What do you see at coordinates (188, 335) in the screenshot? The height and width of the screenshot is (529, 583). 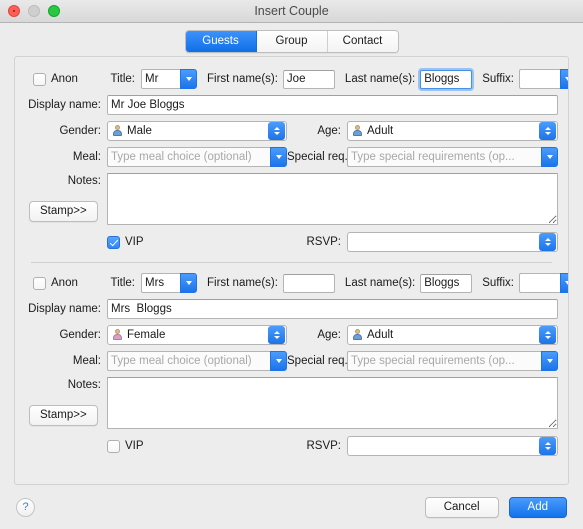 I see `gender-value-wrap-2: Female` at bounding box center [188, 335].